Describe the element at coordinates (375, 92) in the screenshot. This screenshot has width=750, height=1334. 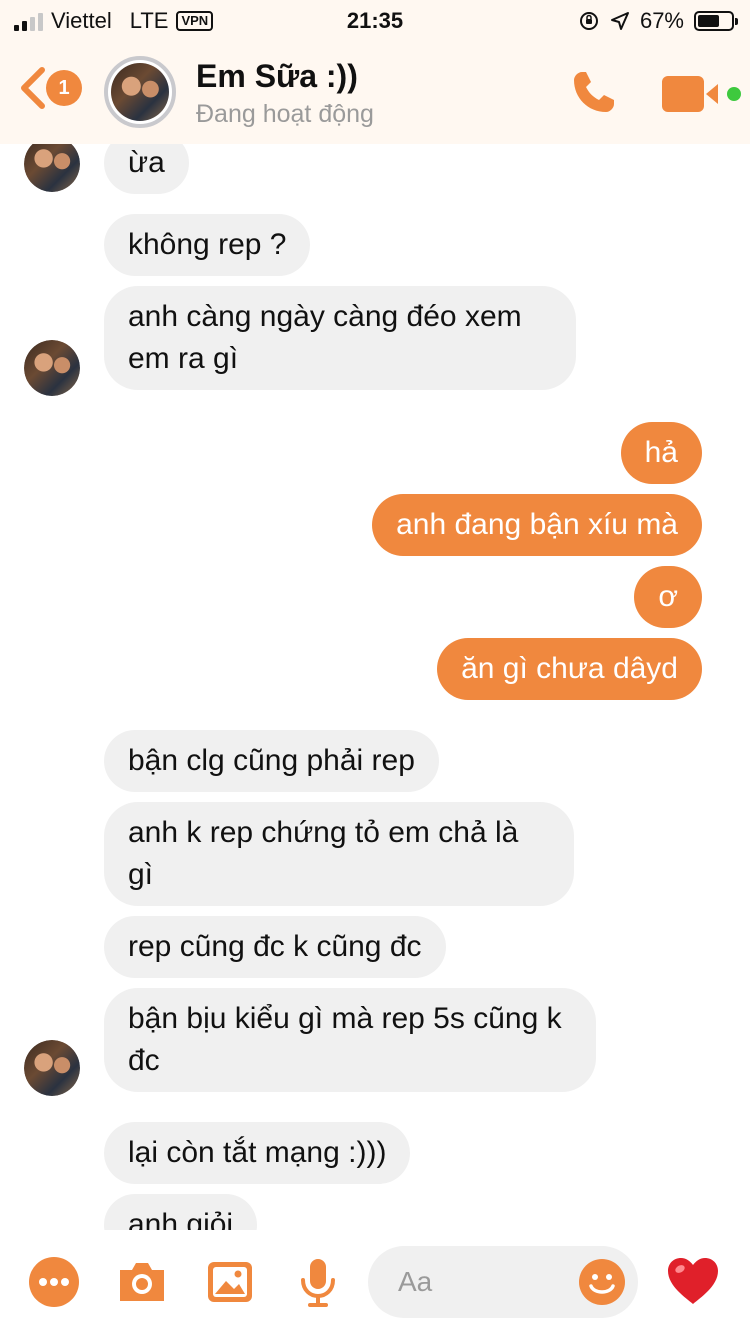
I see `chat-header: 1 Em Sữa :)) Đang hoạt động` at that location.